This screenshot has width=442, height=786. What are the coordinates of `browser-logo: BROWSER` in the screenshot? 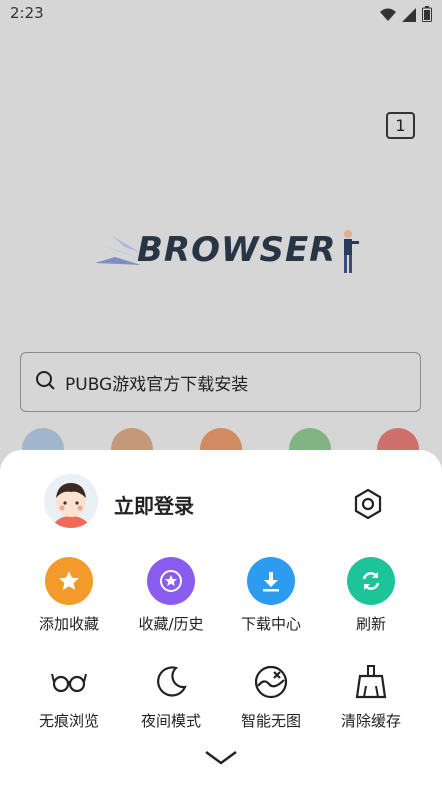 It's located at (230, 253).